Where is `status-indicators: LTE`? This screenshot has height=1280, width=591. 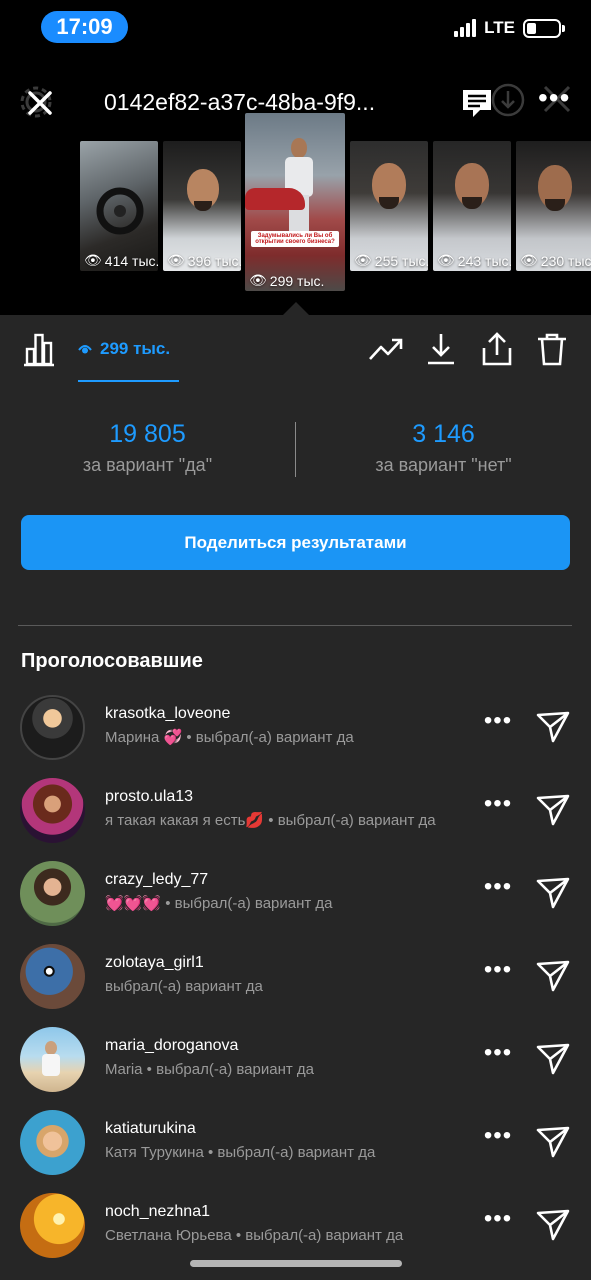
status-indicators: LTE is located at coordinates (509, 28).